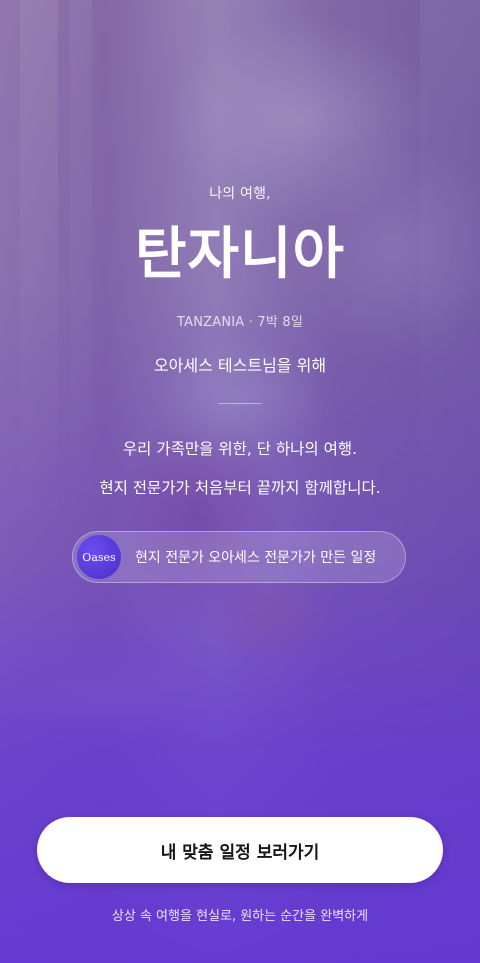 This screenshot has height=963, width=480. I want to click on hero-eyebrow: 나의 여행,, so click(240, 194).